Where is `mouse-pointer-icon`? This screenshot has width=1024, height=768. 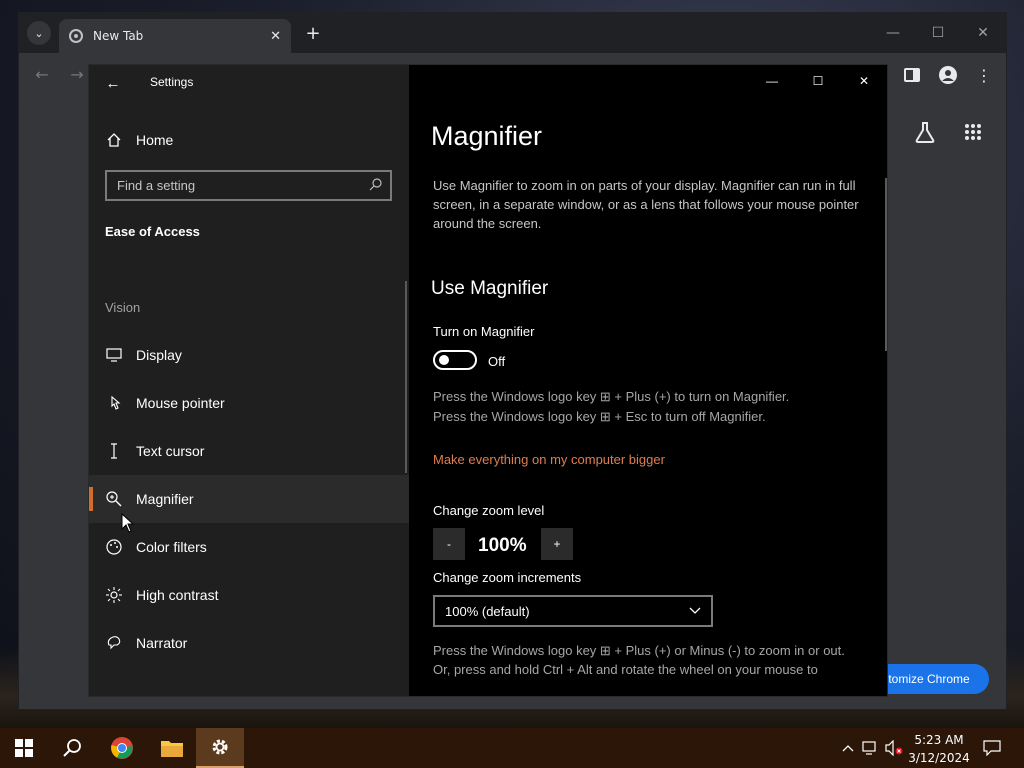 mouse-pointer-icon is located at coordinates (114, 403).